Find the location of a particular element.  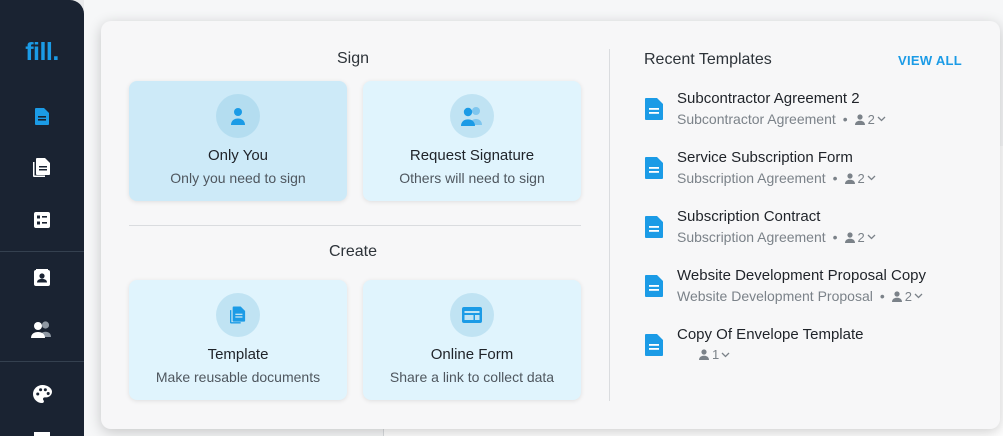

signer-count-dropdown: 1 is located at coordinates (716, 354).